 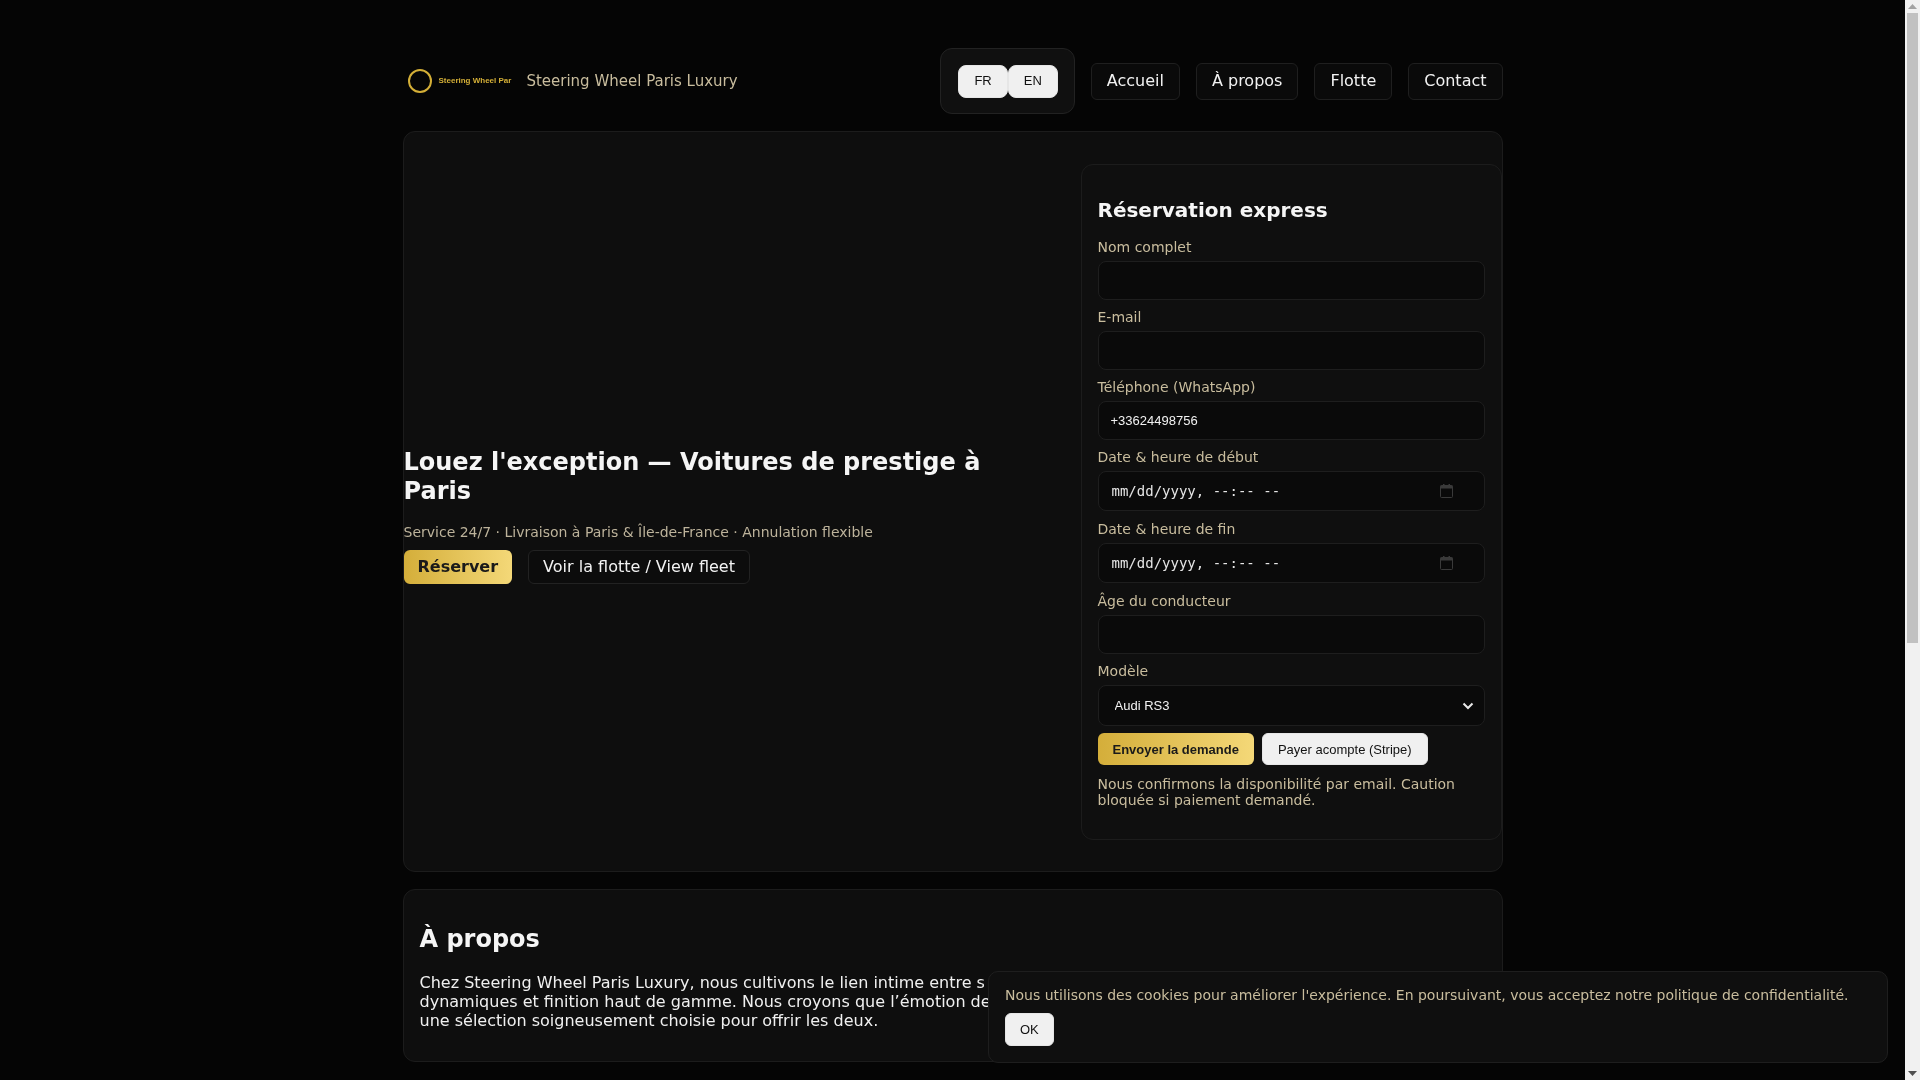 I want to click on chevron-down-icon, so click(x=1467, y=706).